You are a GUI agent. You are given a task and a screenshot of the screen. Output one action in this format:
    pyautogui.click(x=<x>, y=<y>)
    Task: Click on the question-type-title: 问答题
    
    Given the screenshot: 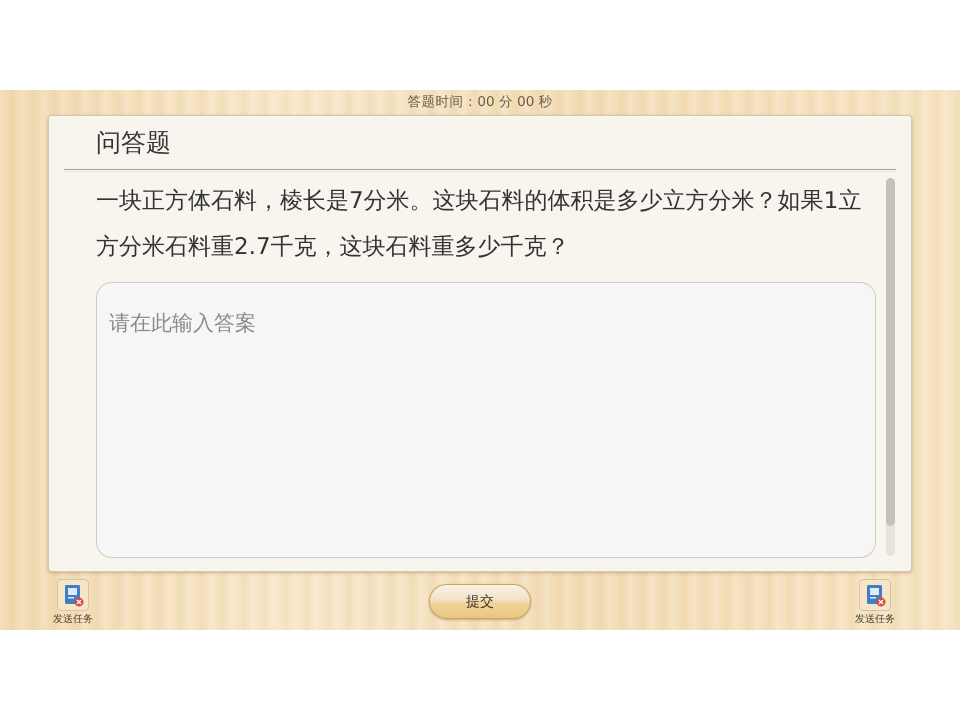 What is the action you would take?
    pyautogui.click(x=133, y=143)
    